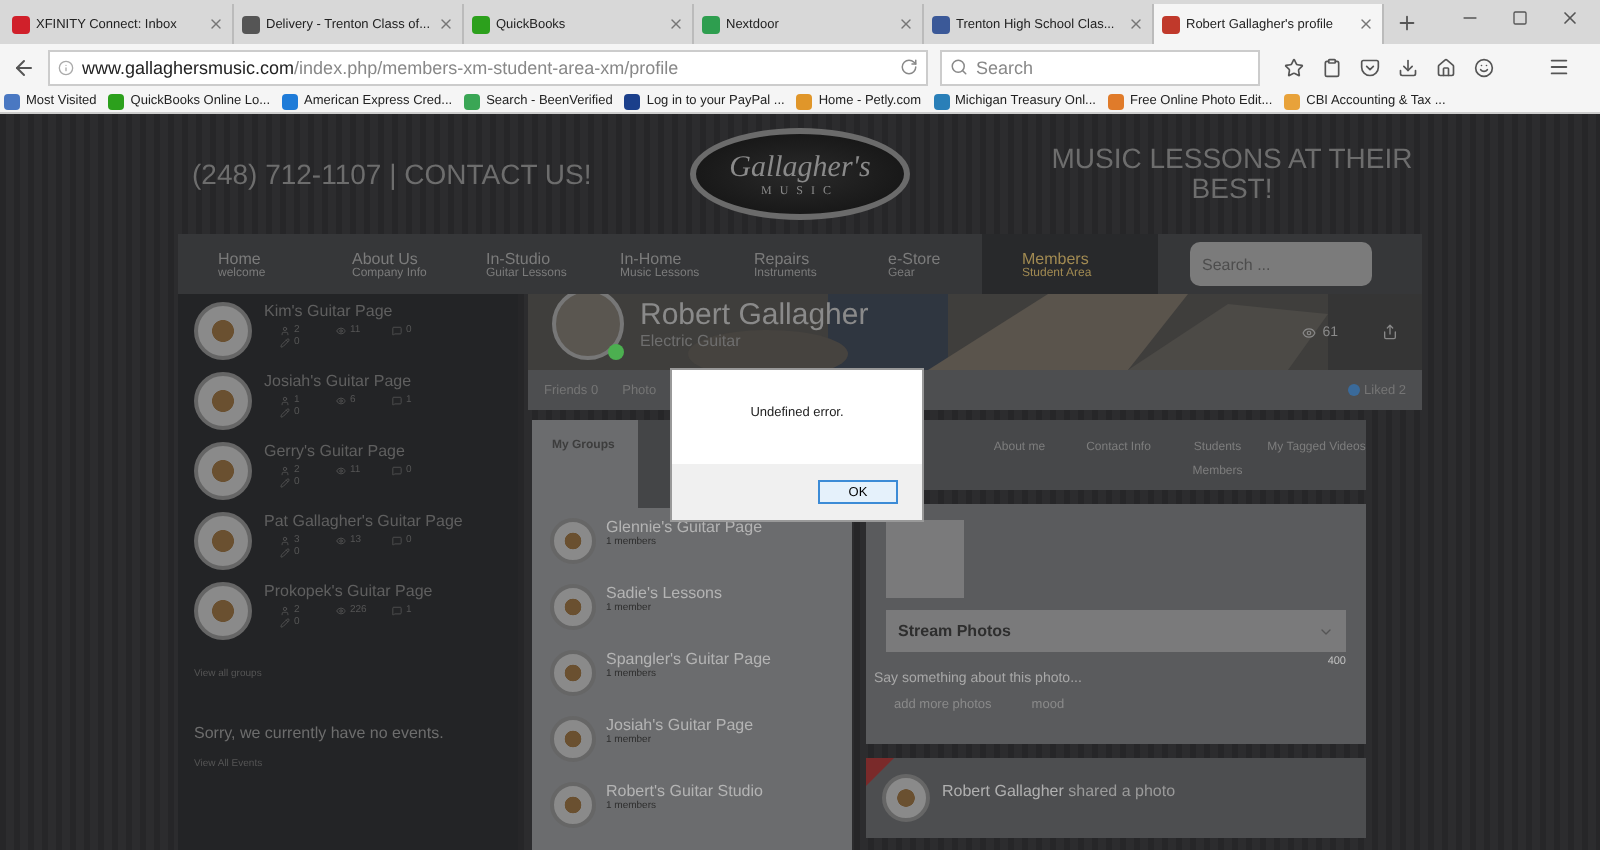 The width and height of the screenshot is (1600, 850). Describe the element at coordinates (24, 67) in the screenshot. I see `back-button` at that location.